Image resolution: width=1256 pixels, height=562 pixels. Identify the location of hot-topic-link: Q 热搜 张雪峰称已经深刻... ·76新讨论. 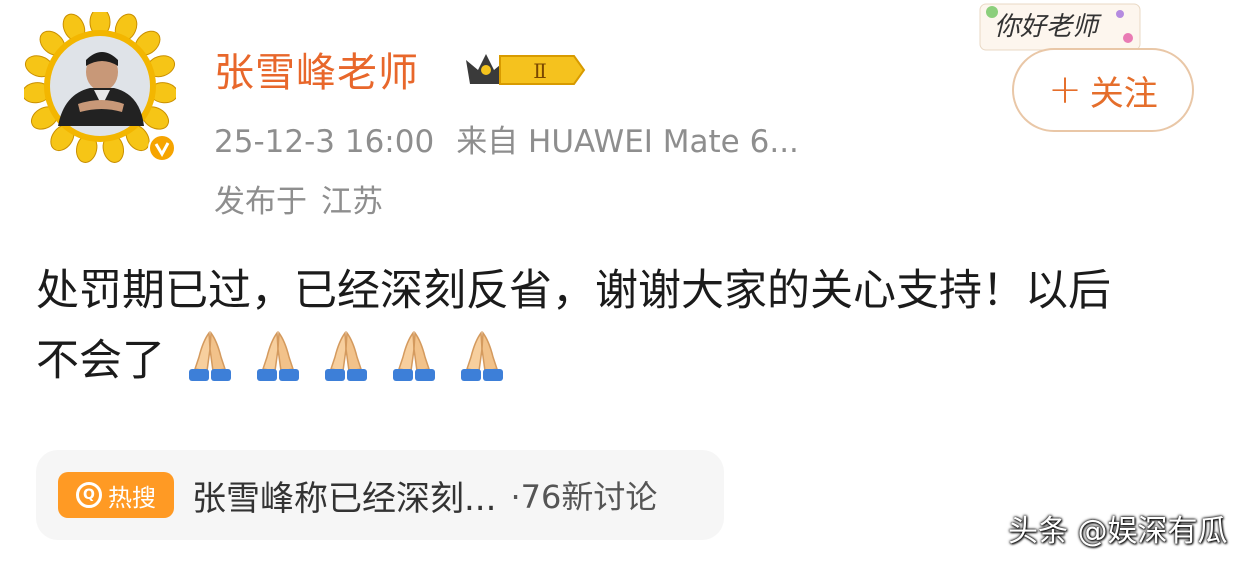
(380, 495).